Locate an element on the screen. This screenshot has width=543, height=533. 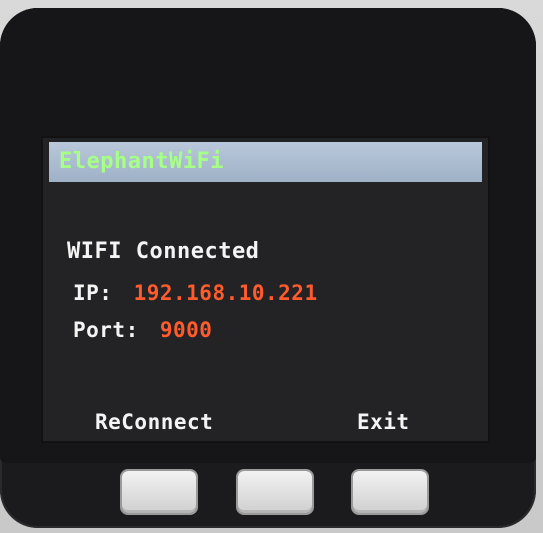
port-label: Port: is located at coordinates (106, 330).